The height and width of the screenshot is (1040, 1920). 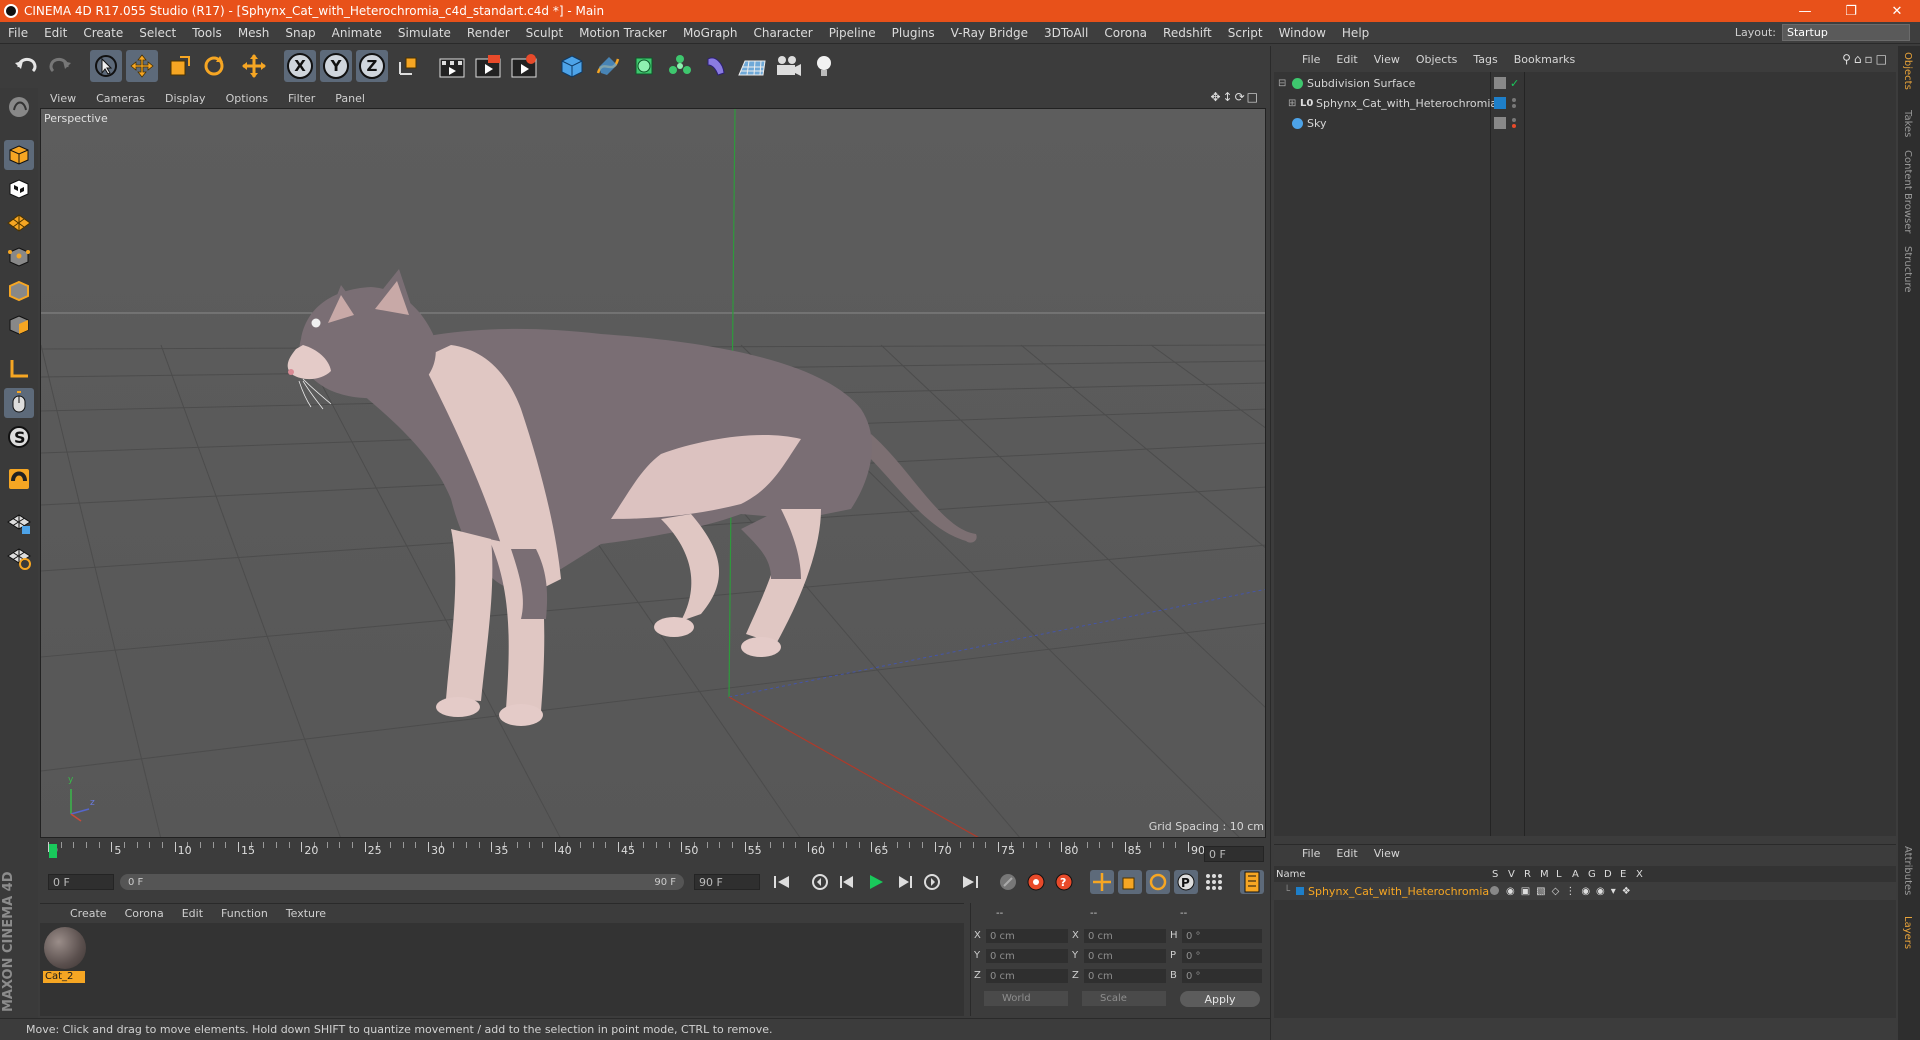 What do you see at coordinates (1292, 103) in the screenshot?
I see `expand-toggle-icon: ⊞` at bounding box center [1292, 103].